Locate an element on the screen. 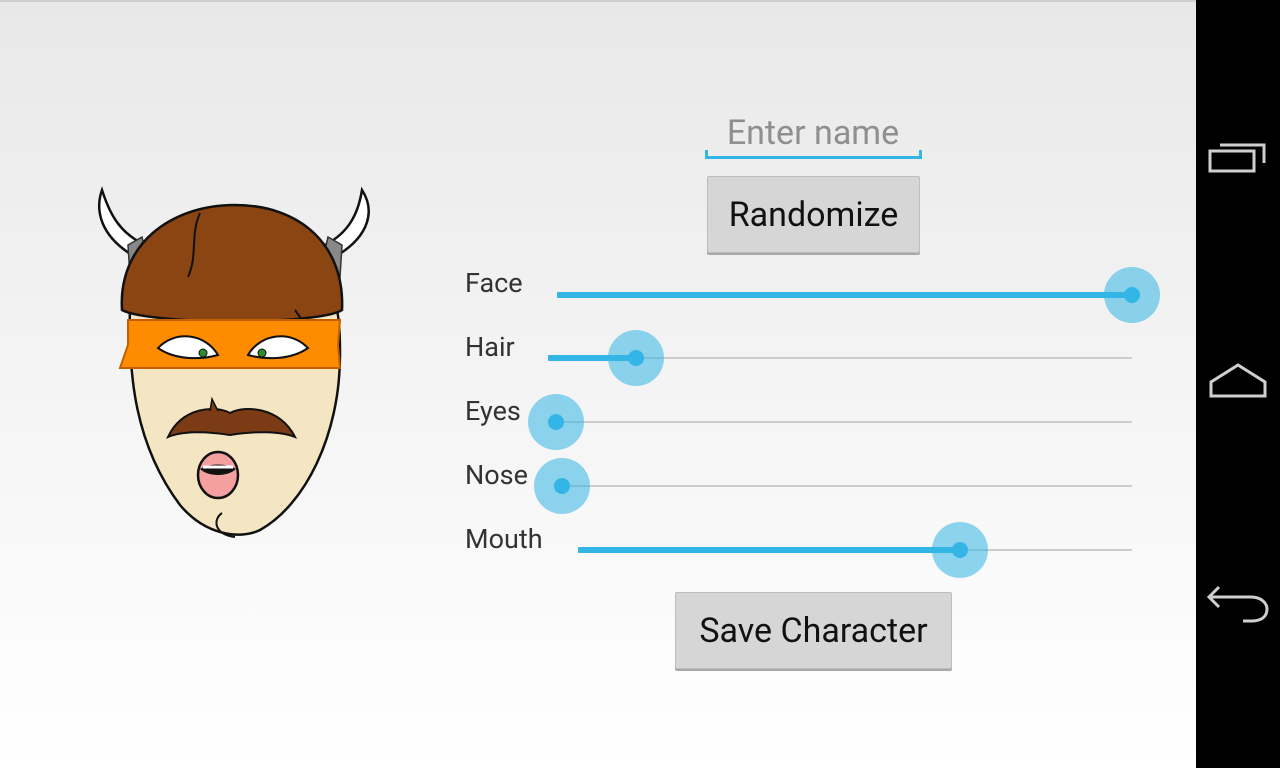 The height and width of the screenshot is (768, 1280). home-button is located at coordinates (1238, 381).